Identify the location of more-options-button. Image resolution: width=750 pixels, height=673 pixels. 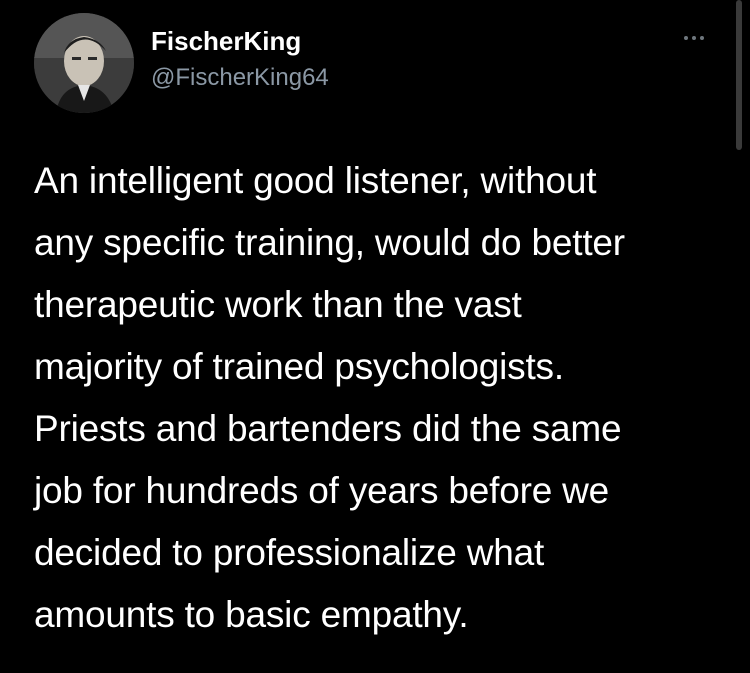
(694, 38).